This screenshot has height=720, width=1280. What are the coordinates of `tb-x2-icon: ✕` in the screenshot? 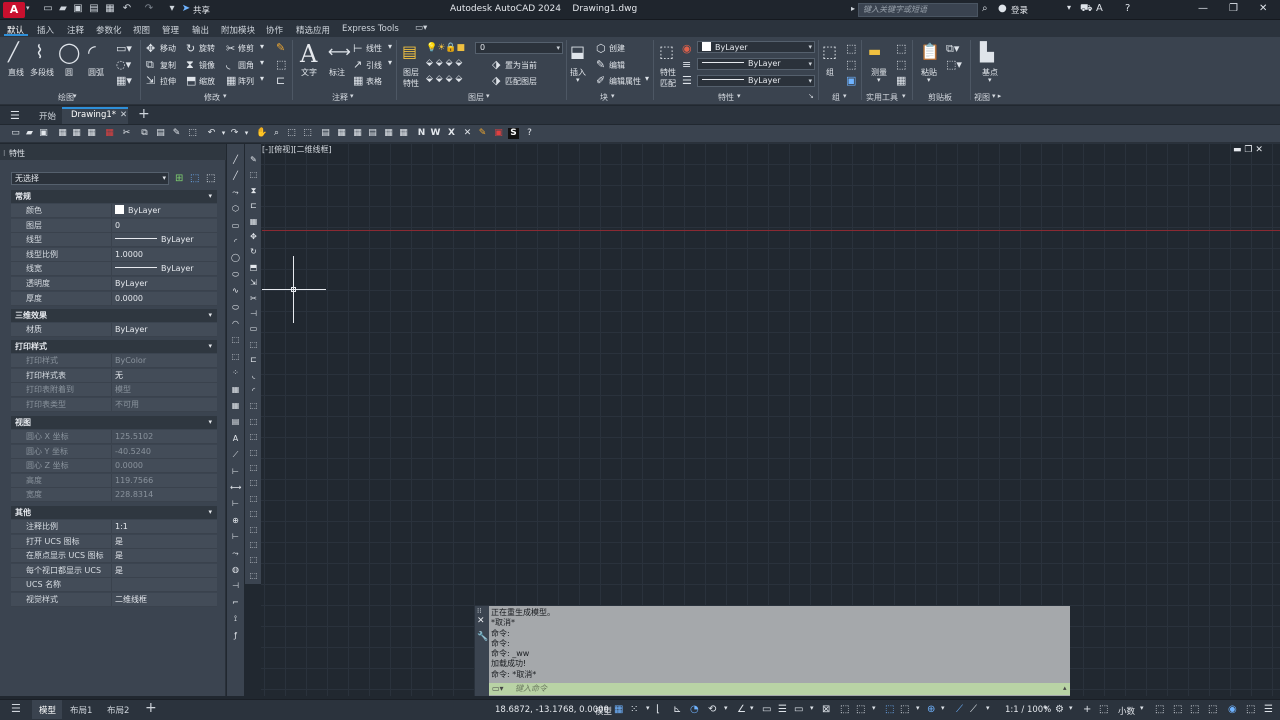 It's located at (467, 133).